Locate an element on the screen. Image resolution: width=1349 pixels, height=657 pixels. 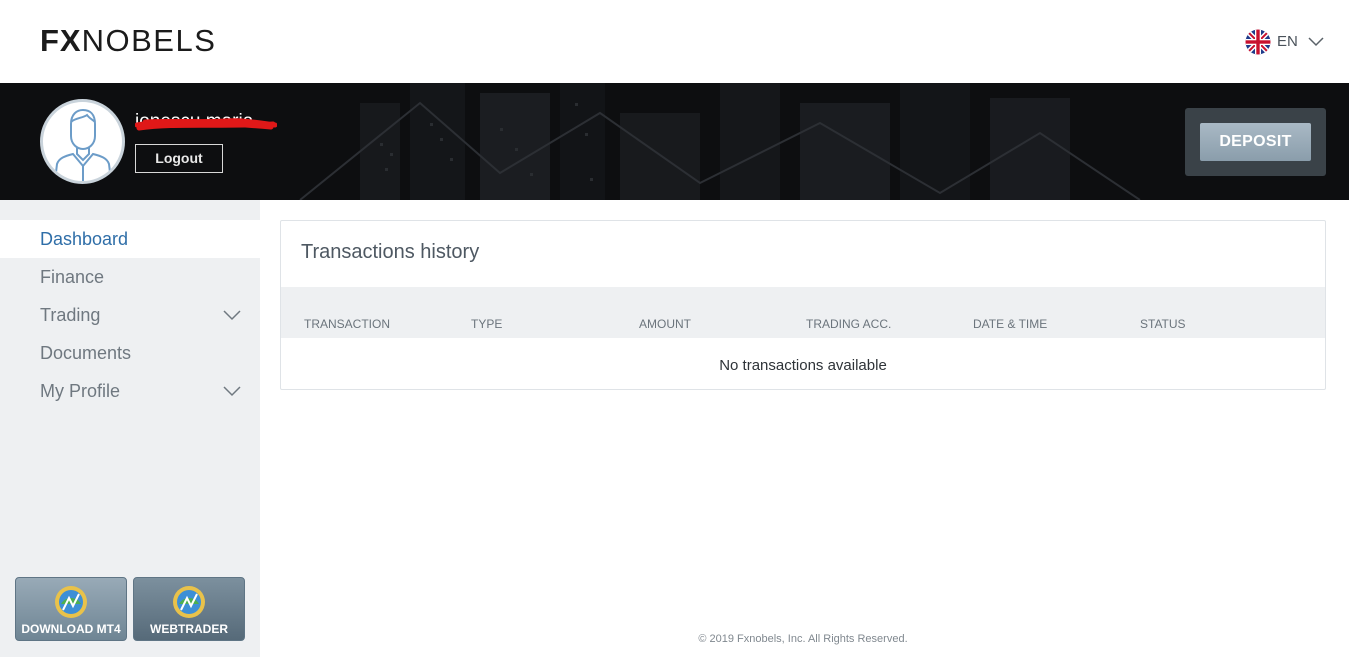
sidebar-item-documents: Documents is located at coordinates (130, 353).